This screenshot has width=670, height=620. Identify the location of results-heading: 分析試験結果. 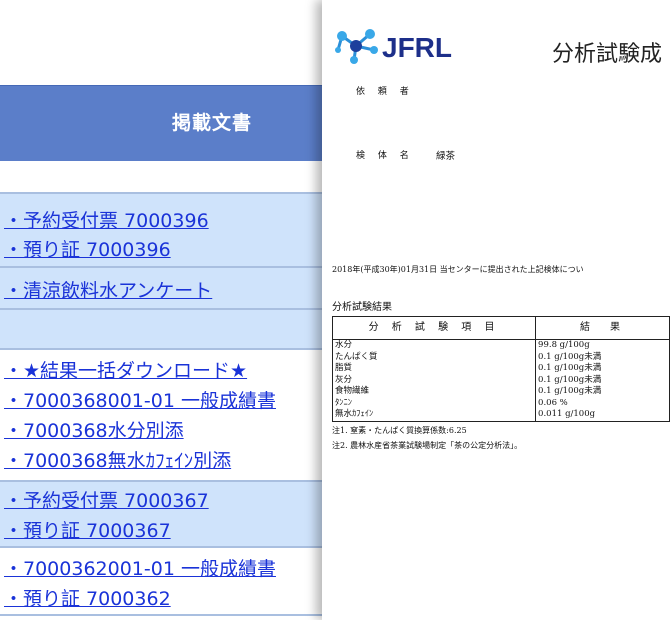
(362, 307).